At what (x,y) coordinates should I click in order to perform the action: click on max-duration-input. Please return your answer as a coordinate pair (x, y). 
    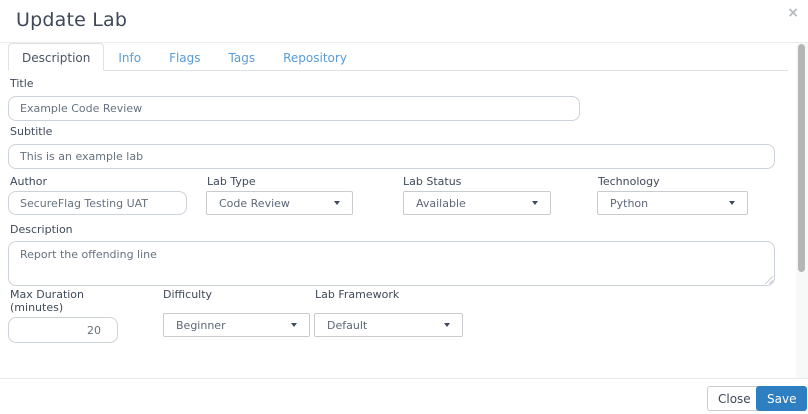
    Looking at the image, I should click on (63, 330).